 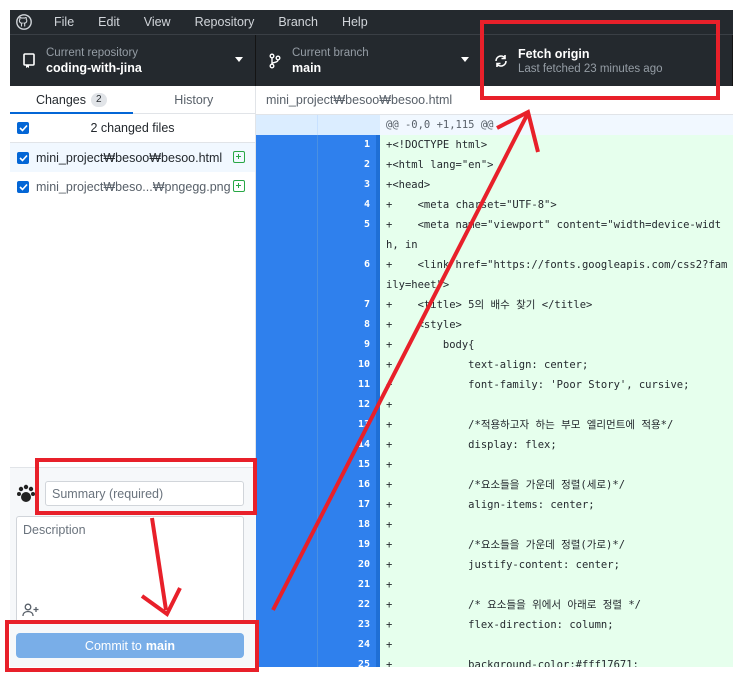 I want to click on current-repository-button: Current repository coding-with-jina, so click(x=133, y=60).